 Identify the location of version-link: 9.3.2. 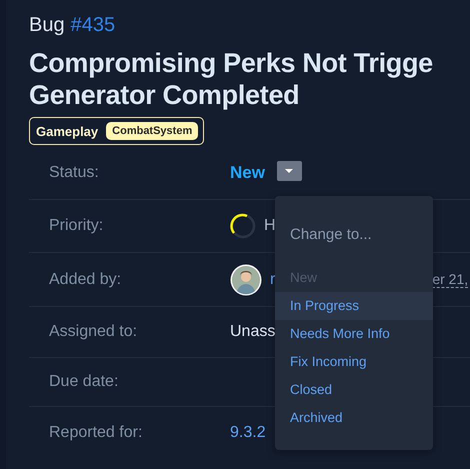
(248, 433).